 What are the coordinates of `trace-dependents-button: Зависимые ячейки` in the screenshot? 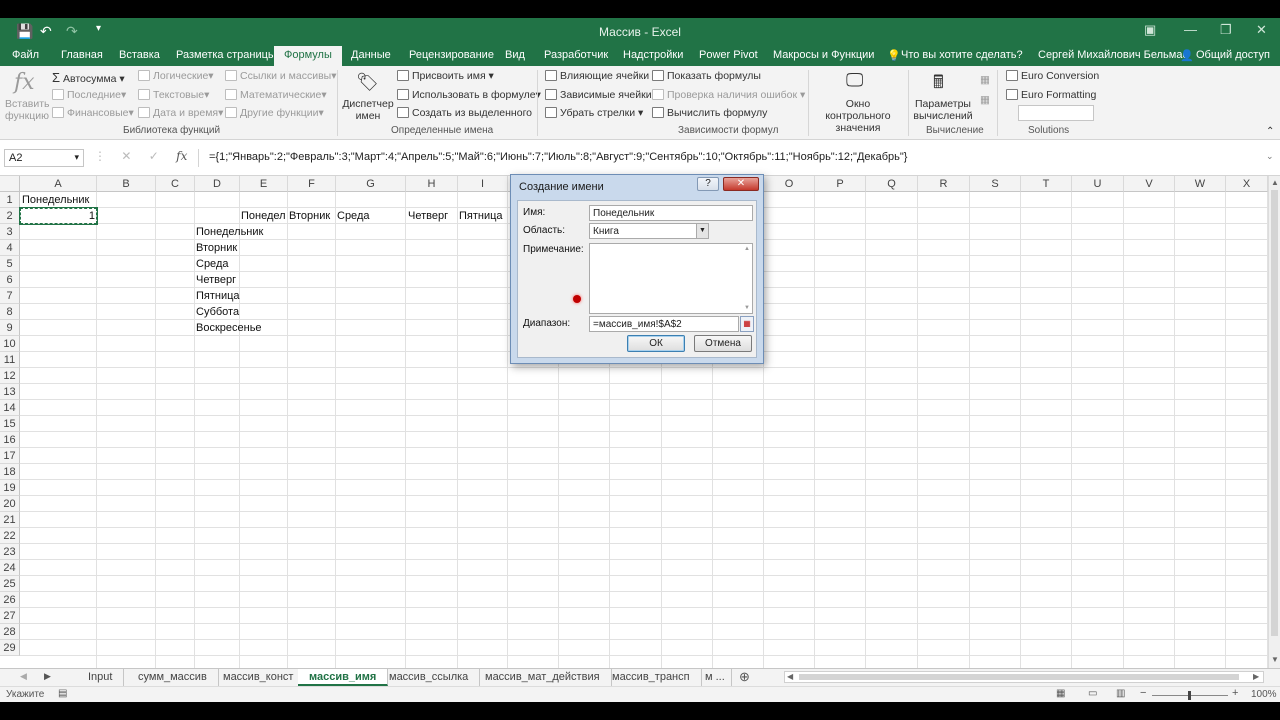 It's located at (598, 95).